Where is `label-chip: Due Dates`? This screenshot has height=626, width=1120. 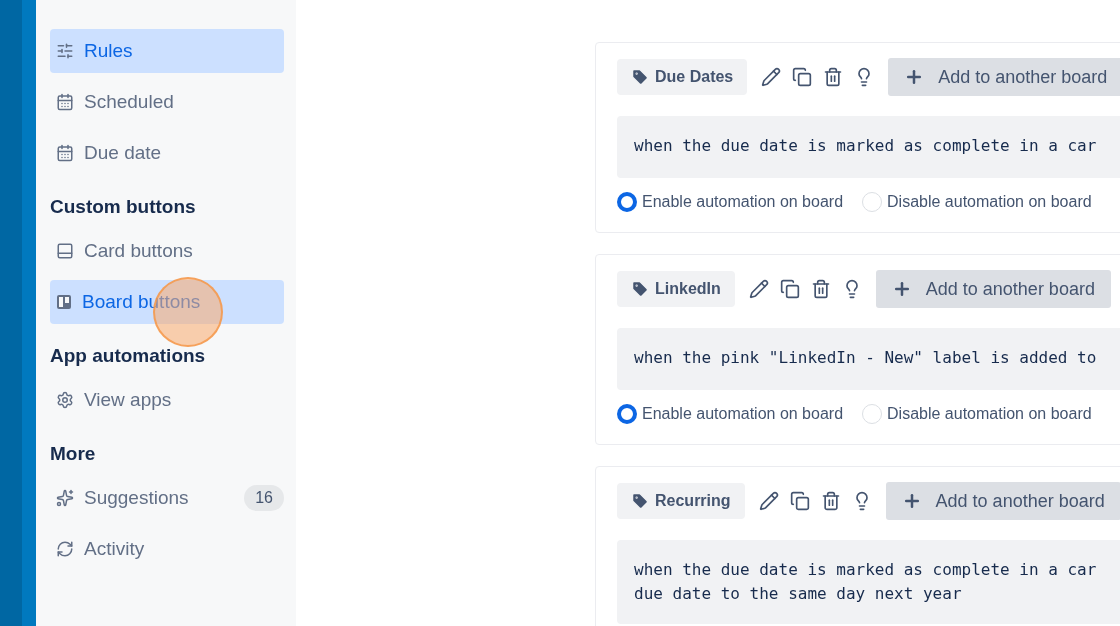 label-chip: Due Dates is located at coordinates (682, 77).